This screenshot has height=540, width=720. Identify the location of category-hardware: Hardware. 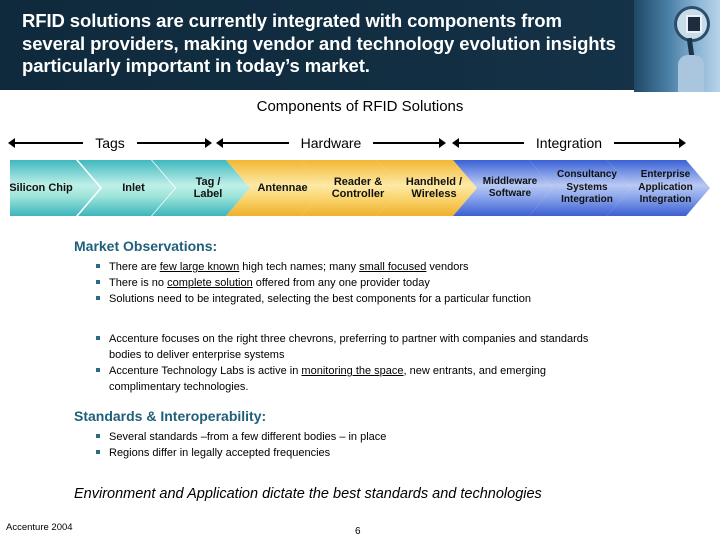
(331, 143).